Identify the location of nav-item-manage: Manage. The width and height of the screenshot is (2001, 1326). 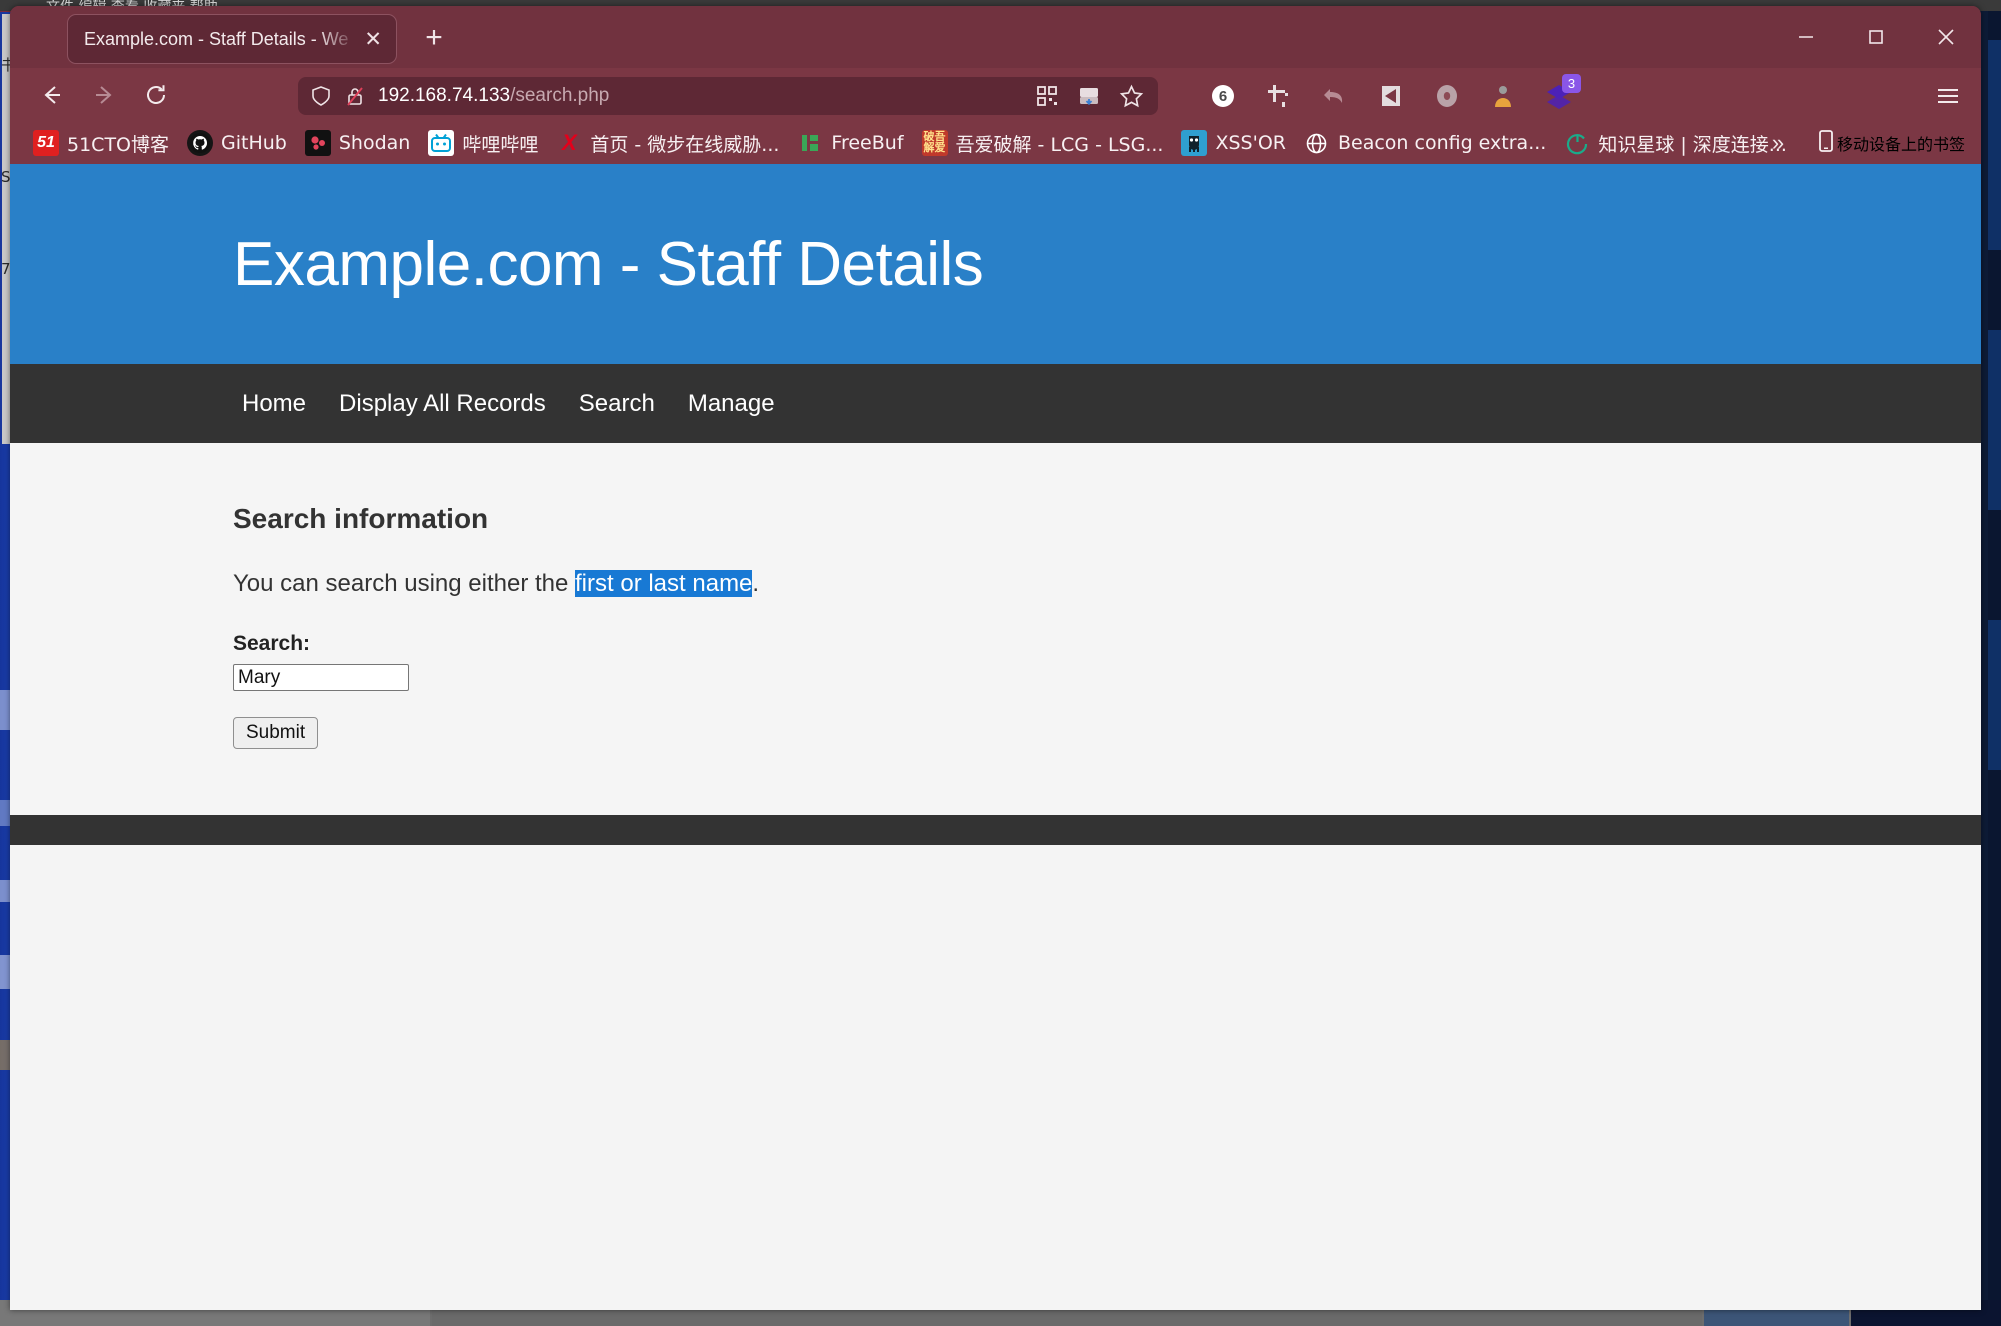
(731, 404).